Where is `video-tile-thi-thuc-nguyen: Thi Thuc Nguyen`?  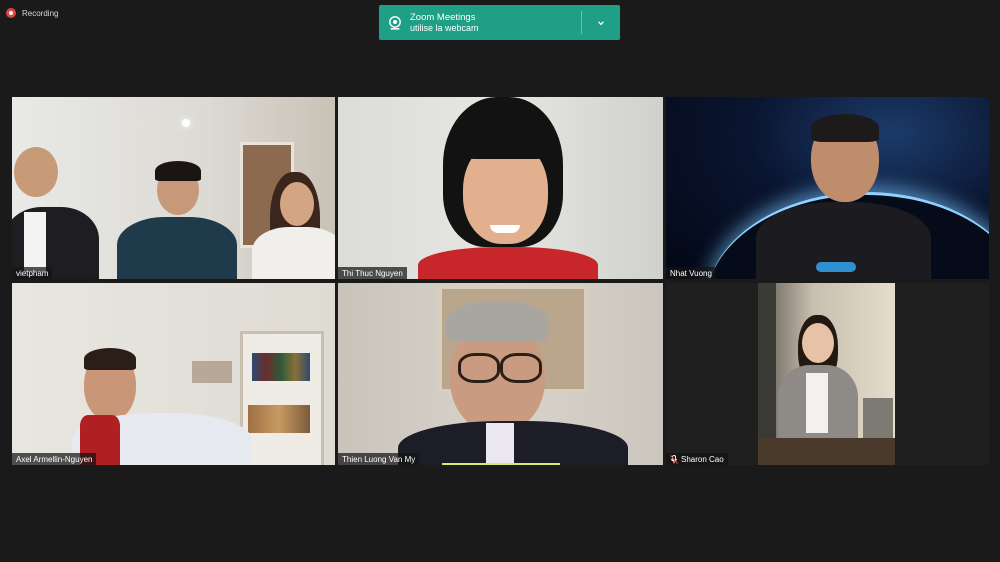
video-tile-thi-thuc-nguyen: Thi Thuc Nguyen is located at coordinates (500, 188).